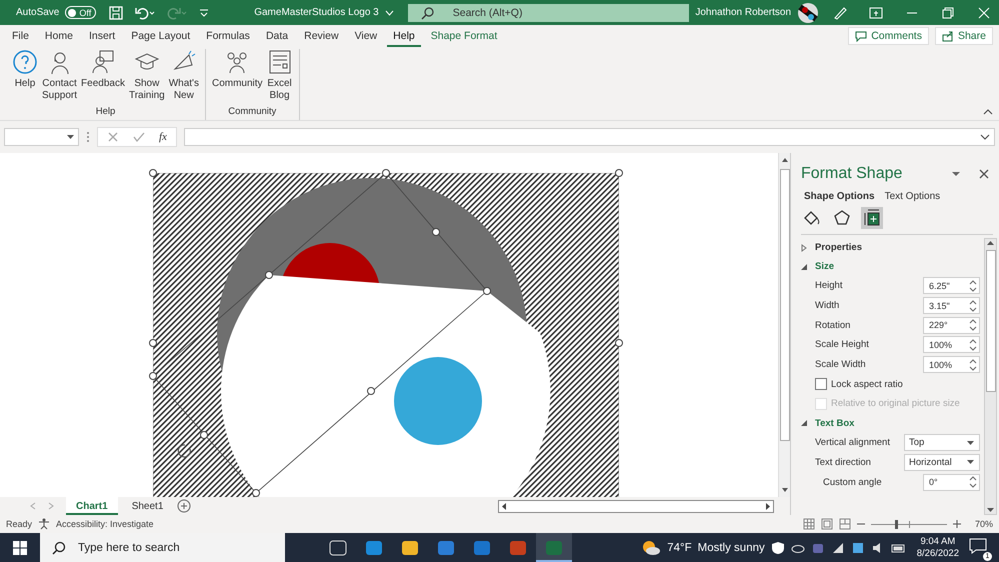 This screenshot has height=562, width=999. Describe the element at coordinates (956, 524) in the screenshot. I see `zoom-in-icon` at that location.